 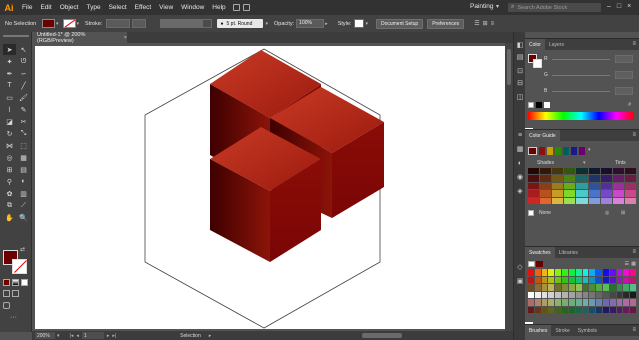 What do you see at coordinates (143, 7) in the screenshot?
I see `menu-effect: Effect` at bounding box center [143, 7].